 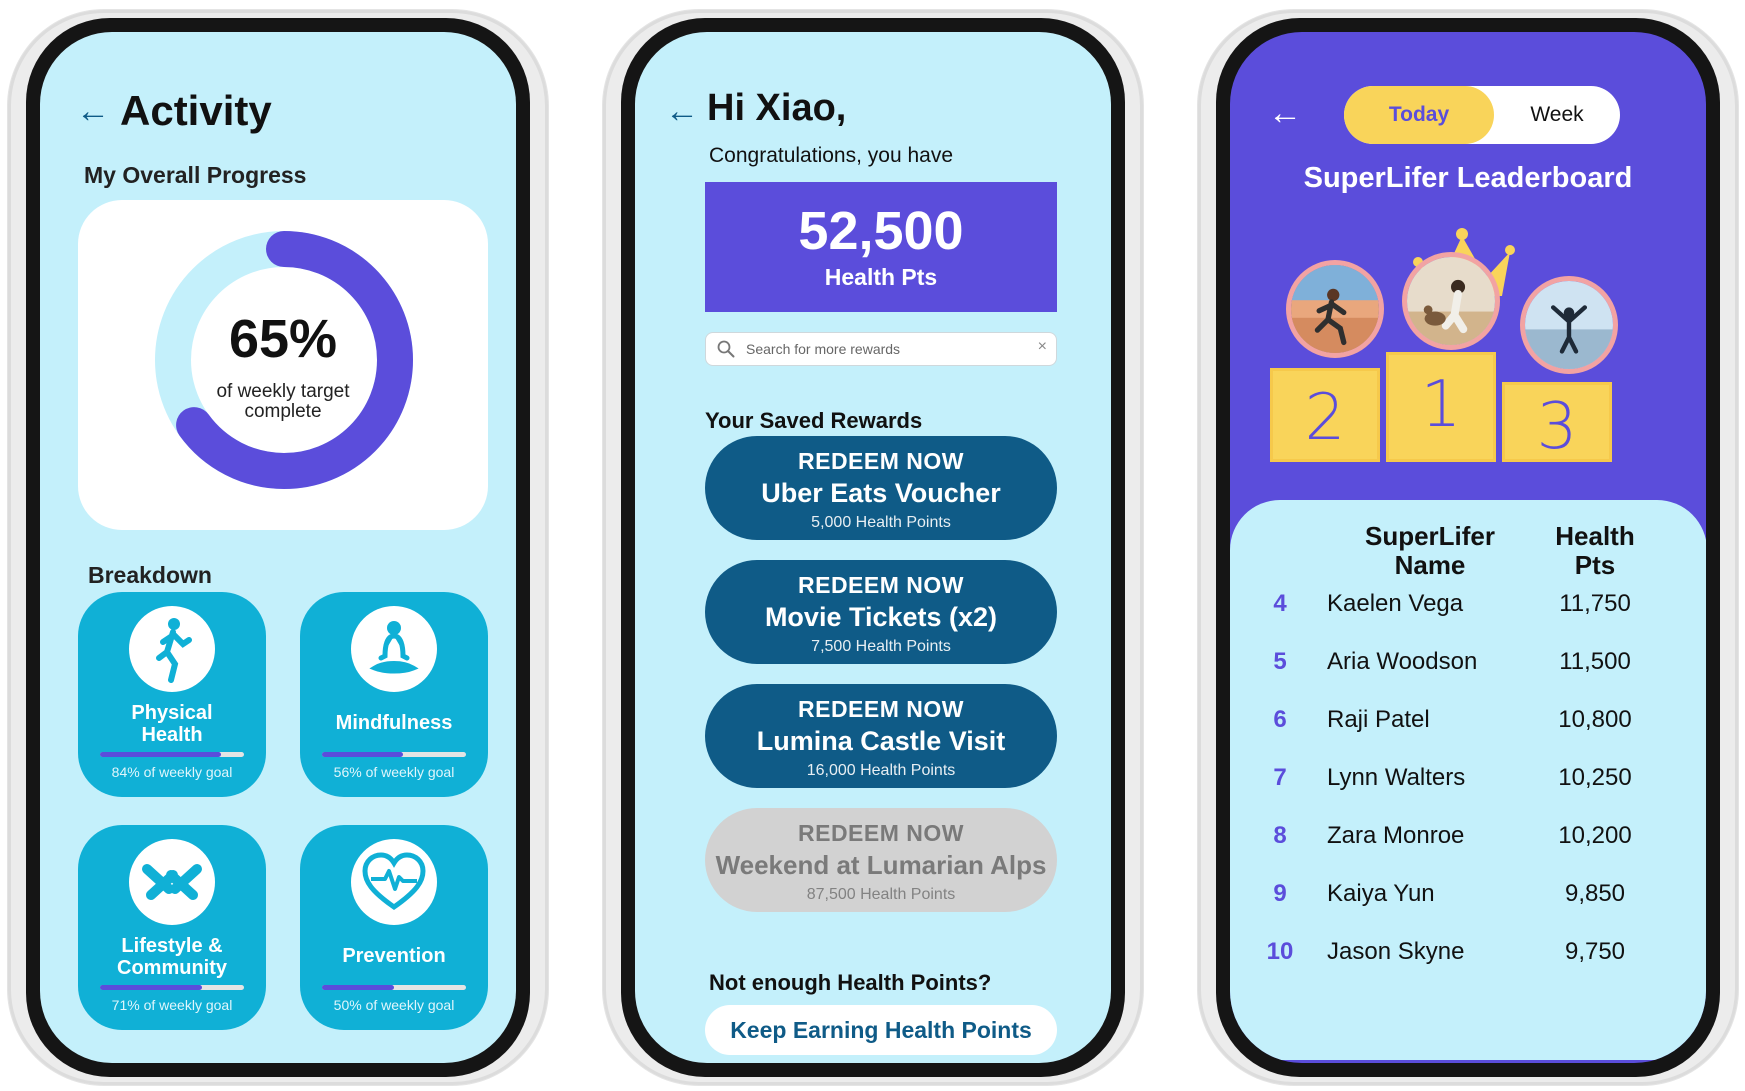 I want to click on reward-name: Weekend at Lumarian Alps, so click(x=881, y=865).